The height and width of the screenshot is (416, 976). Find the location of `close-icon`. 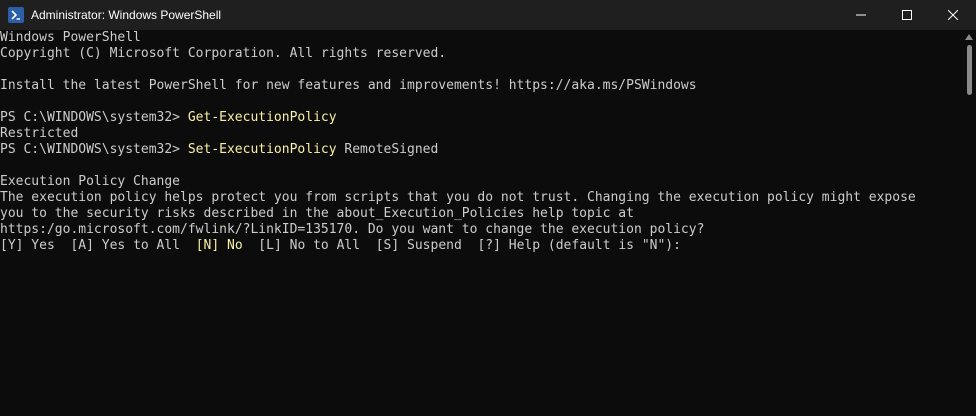

close-icon is located at coordinates (953, 15).